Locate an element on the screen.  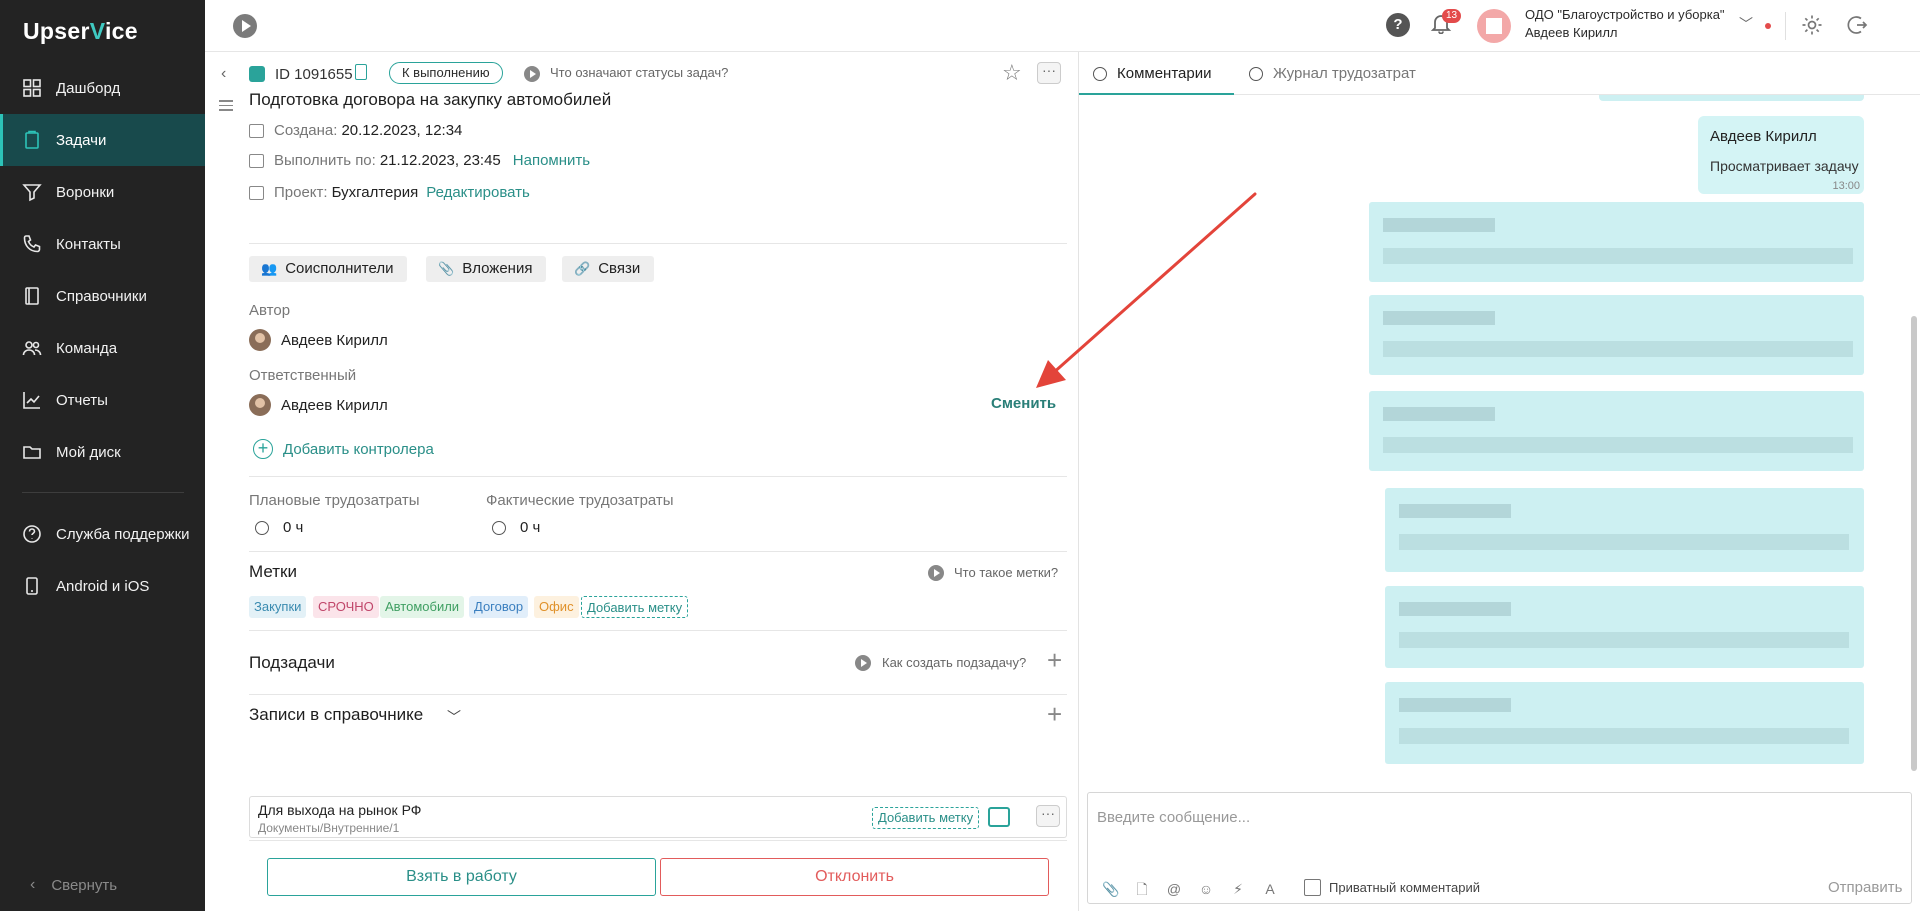
record-add-tag-button: Добавить метку is located at coordinates (926, 818).